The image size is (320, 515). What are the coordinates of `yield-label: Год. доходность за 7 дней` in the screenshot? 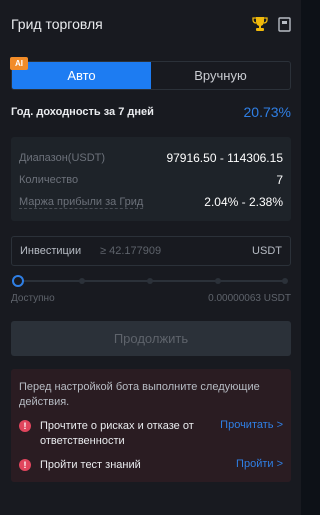 It's located at (82, 112).